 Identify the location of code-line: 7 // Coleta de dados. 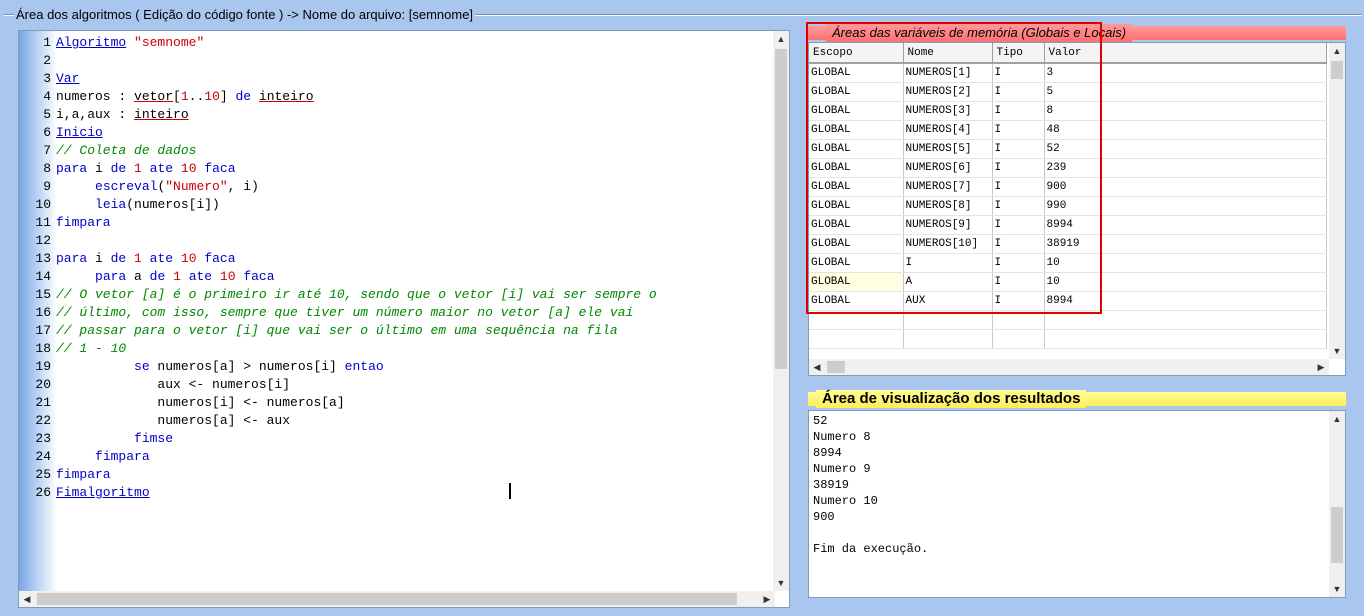
(397, 151).